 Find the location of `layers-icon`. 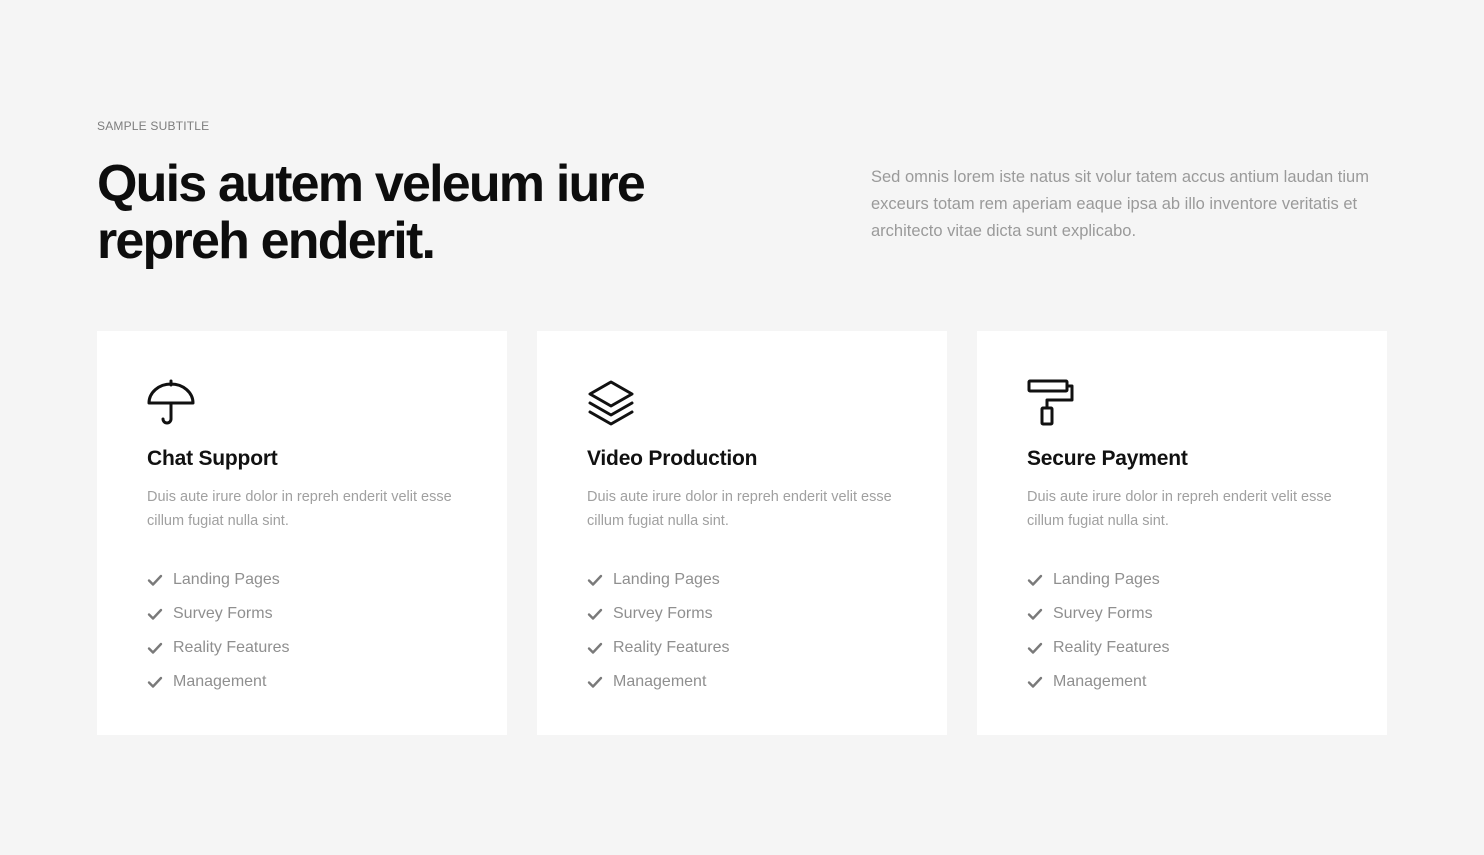

layers-icon is located at coordinates (611, 403).